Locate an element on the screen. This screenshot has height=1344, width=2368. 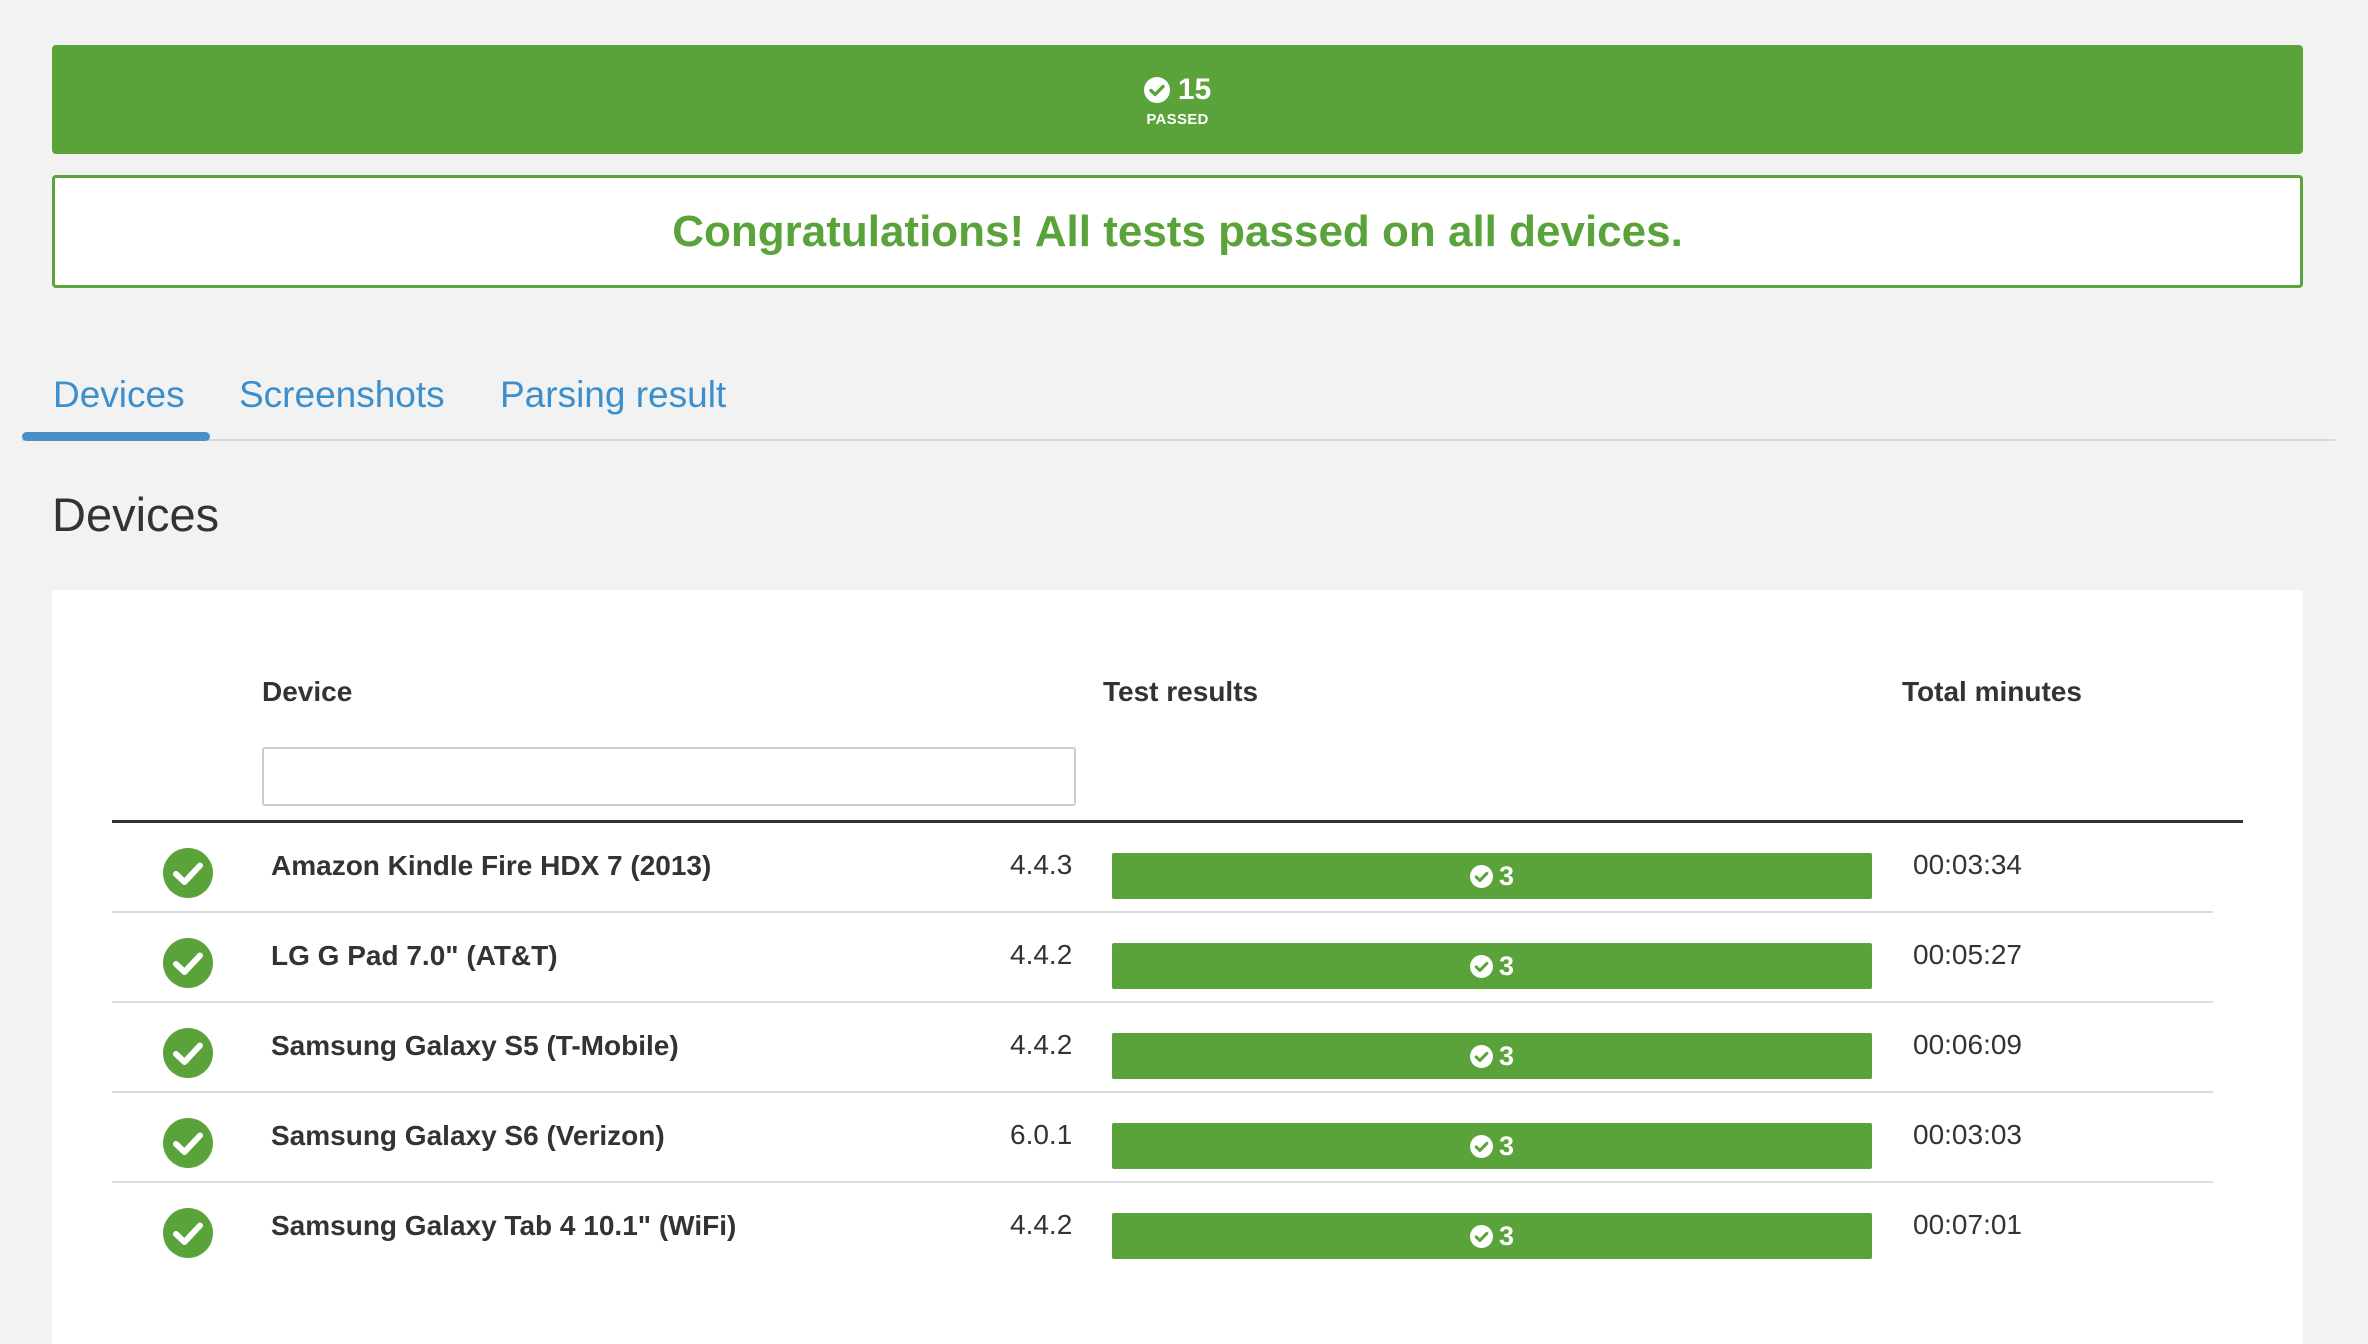
column-header-test-results: Test results is located at coordinates (1180, 692).